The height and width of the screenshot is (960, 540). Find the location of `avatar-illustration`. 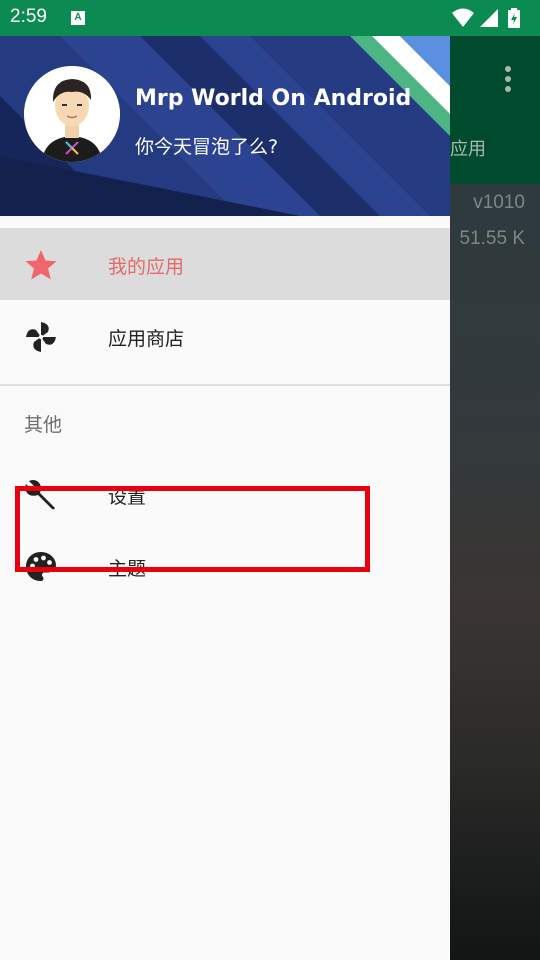

avatar-illustration is located at coordinates (72, 114).